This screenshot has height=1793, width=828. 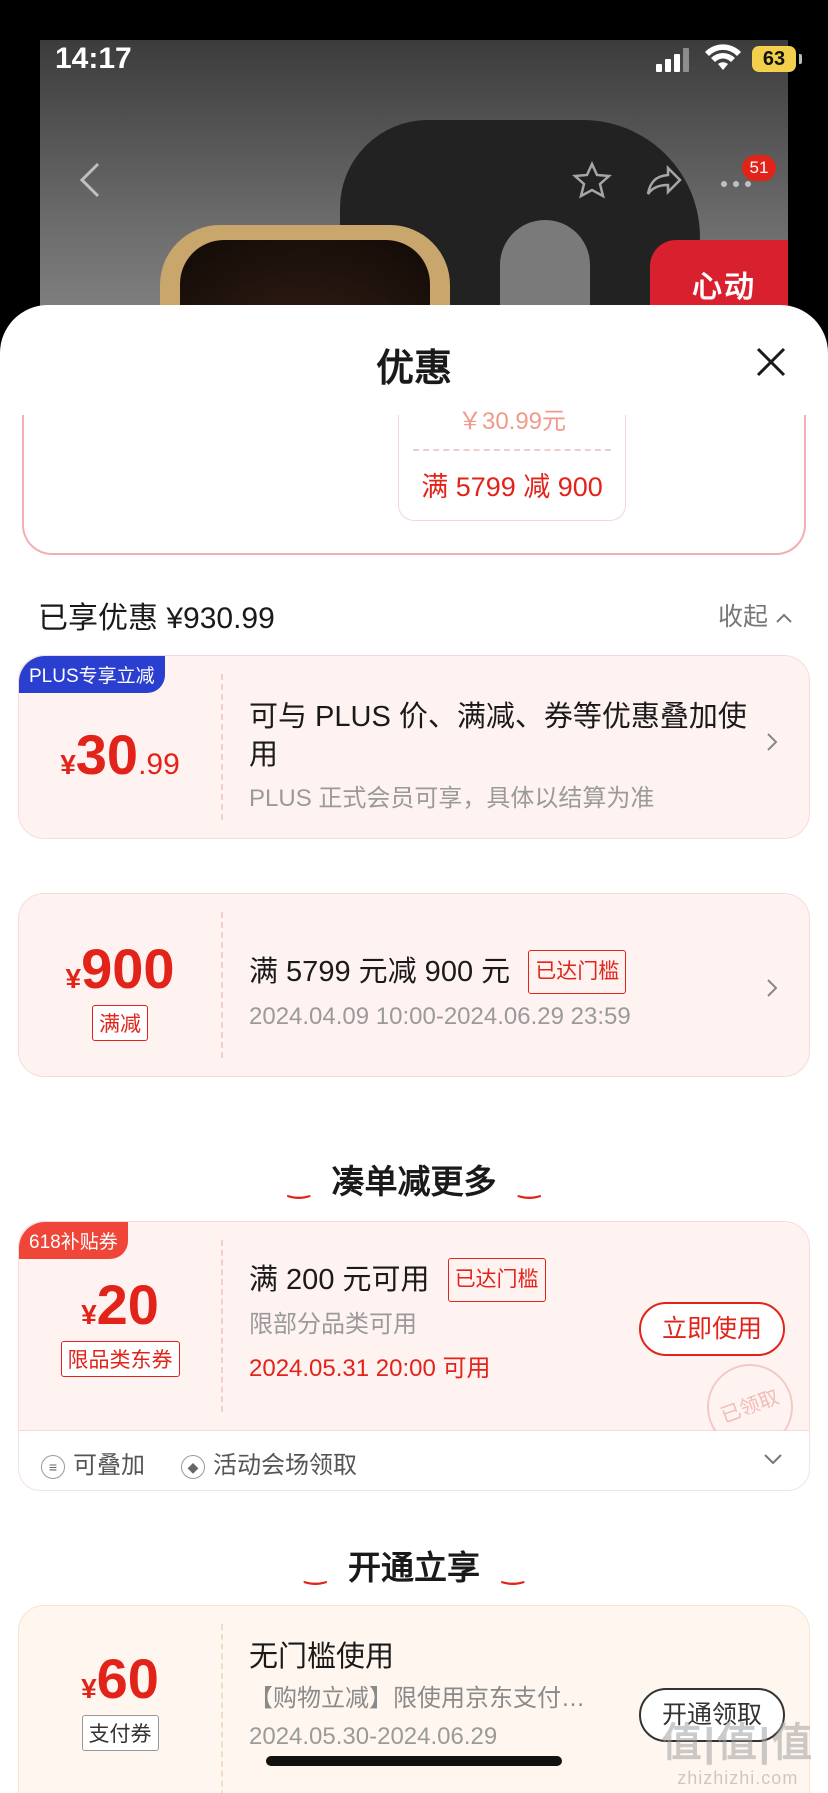 What do you see at coordinates (120, 1733) in the screenshot?
I see `payment-type-tag: 支付券` at bounding box center [120, 1733].